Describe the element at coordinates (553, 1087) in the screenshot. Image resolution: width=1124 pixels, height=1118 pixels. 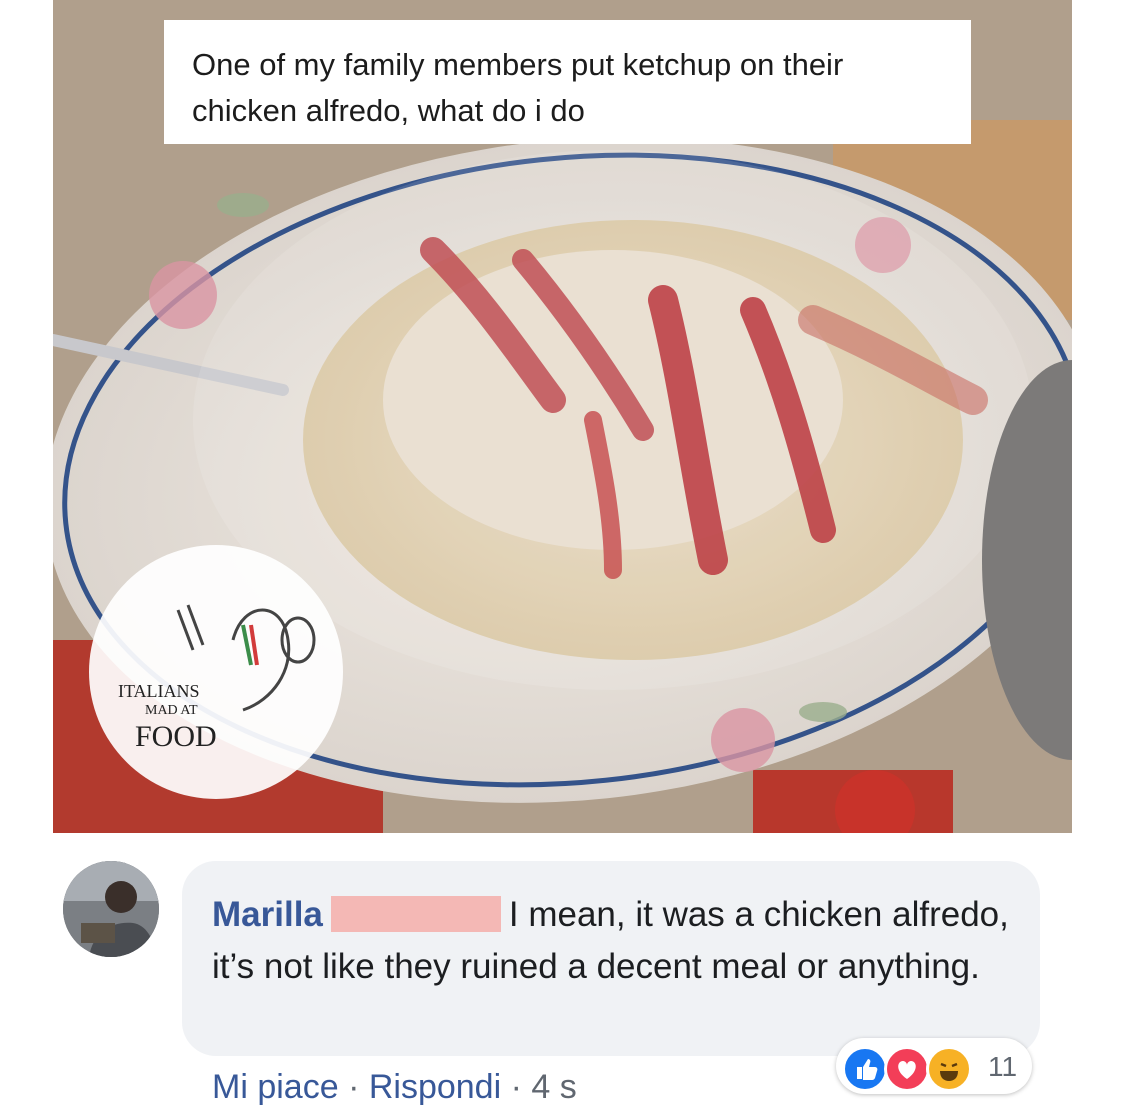
I see `comment-timestamp: 4 s` at that location.